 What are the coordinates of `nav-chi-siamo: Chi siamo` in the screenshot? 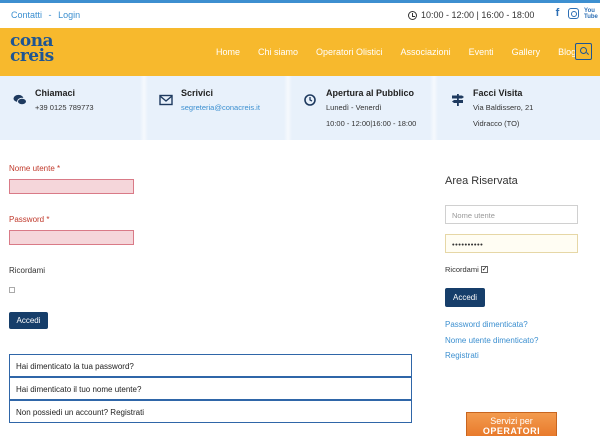 It's located at (278, 52).